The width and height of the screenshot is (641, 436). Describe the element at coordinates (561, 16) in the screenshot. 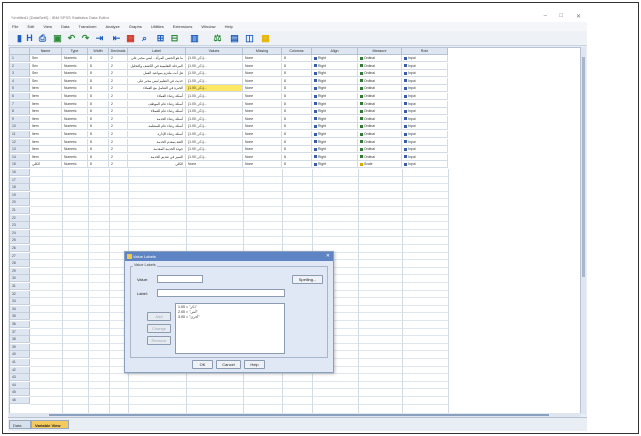

I see `maximize-button: □` at that location.